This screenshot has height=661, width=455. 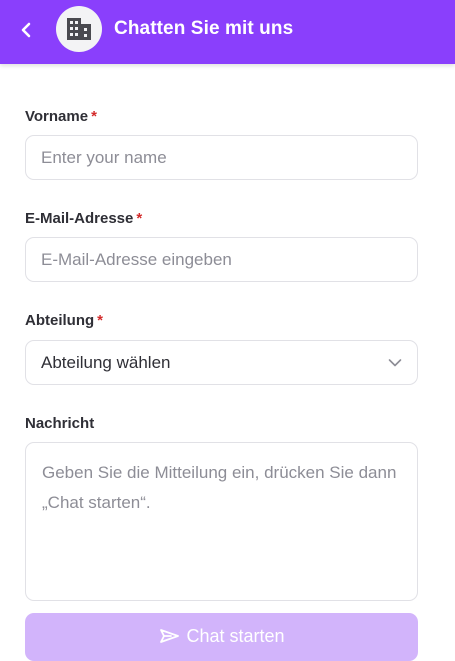 I want to click on message-label-text: Nachricht, so click(x=60, y=423).